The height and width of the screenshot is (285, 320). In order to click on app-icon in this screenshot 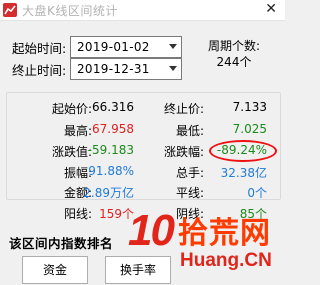, I will do `click(10, 10)`.